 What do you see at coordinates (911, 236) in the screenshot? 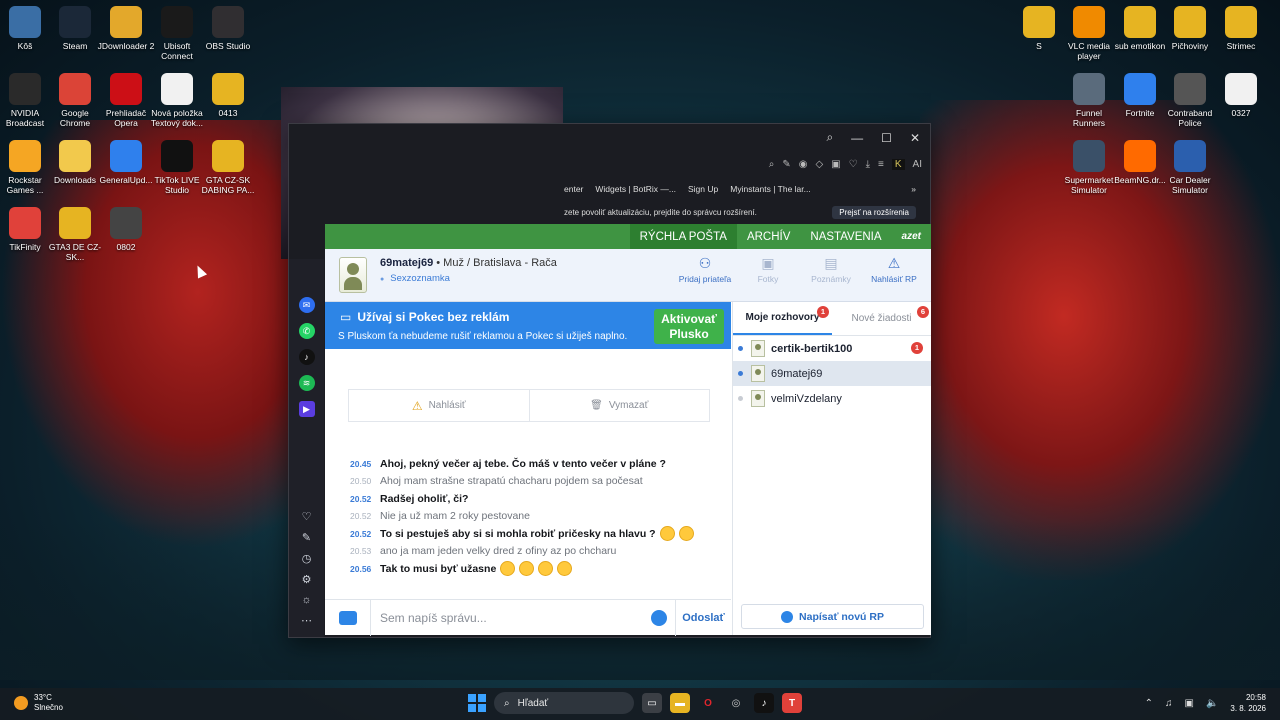
I see `azet-logo: azet` at bounding box center [911, 236].